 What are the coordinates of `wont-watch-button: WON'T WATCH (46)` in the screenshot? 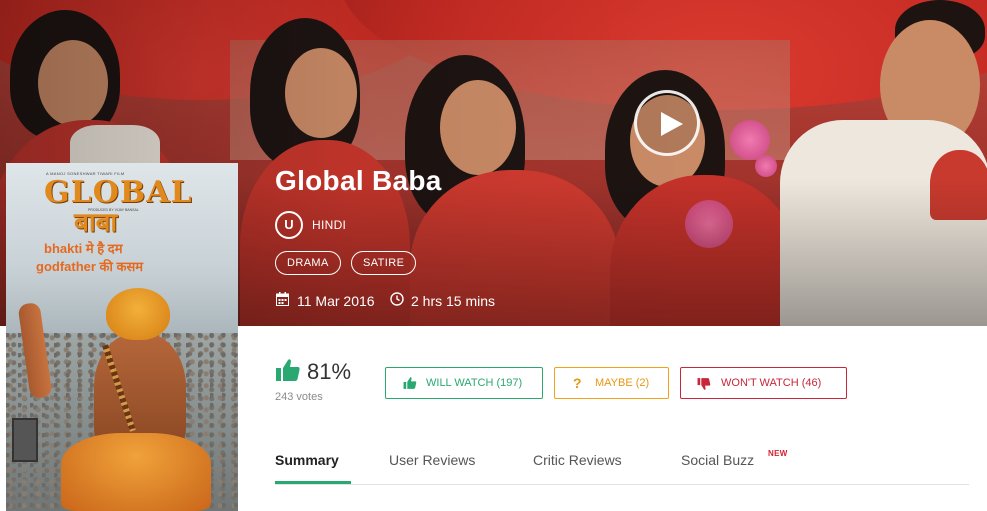 It's located at (763, 383).